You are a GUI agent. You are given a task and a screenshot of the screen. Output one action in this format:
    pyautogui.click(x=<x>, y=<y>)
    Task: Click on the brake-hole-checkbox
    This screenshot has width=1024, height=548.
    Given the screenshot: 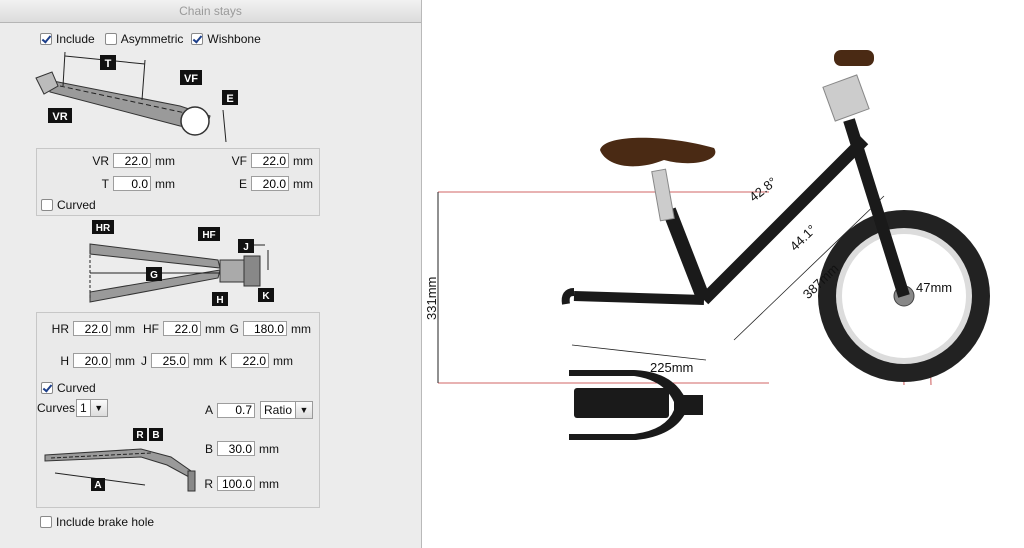 What is the action you would take?
    pyautogui.click(x=46, y=522)
    